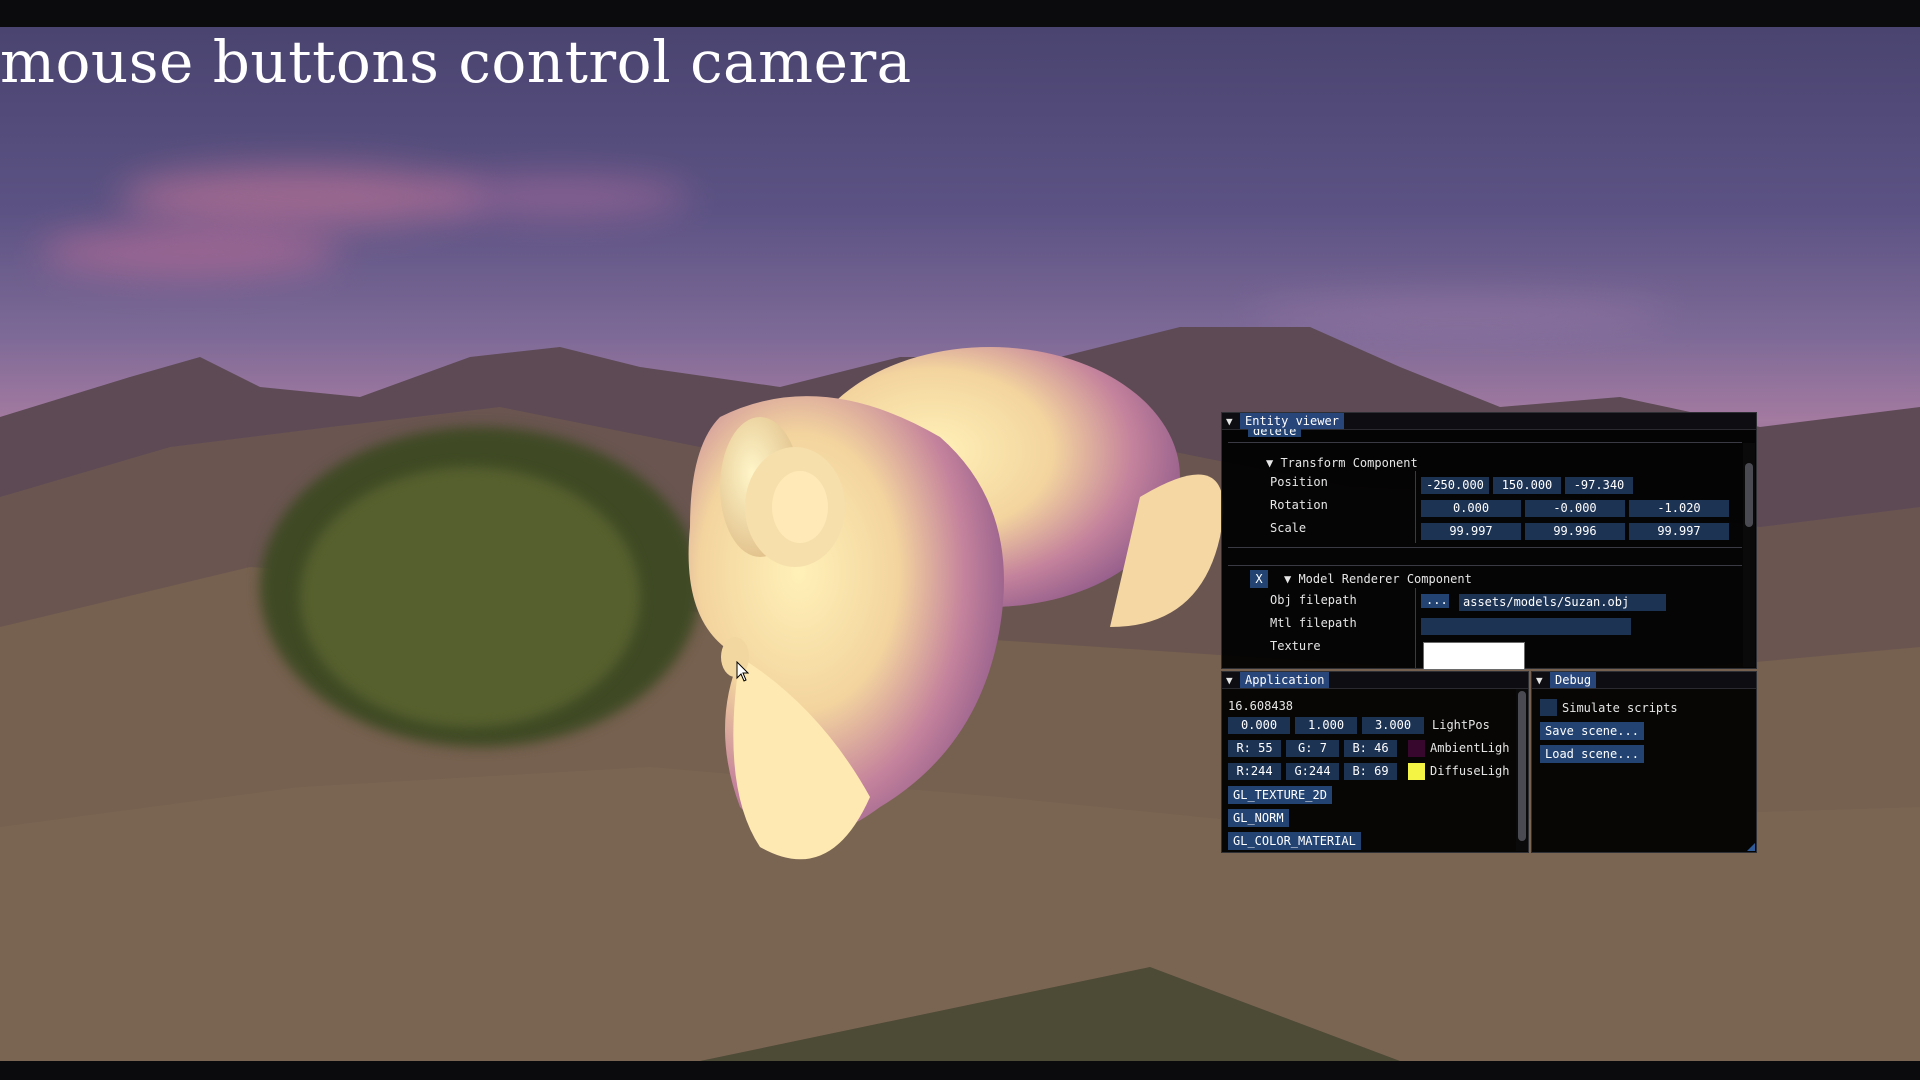  What do you see at coordinates (1751, 847) in the screenshot?
I see `resize-grip-icon` at bounding box center [1751, 847].